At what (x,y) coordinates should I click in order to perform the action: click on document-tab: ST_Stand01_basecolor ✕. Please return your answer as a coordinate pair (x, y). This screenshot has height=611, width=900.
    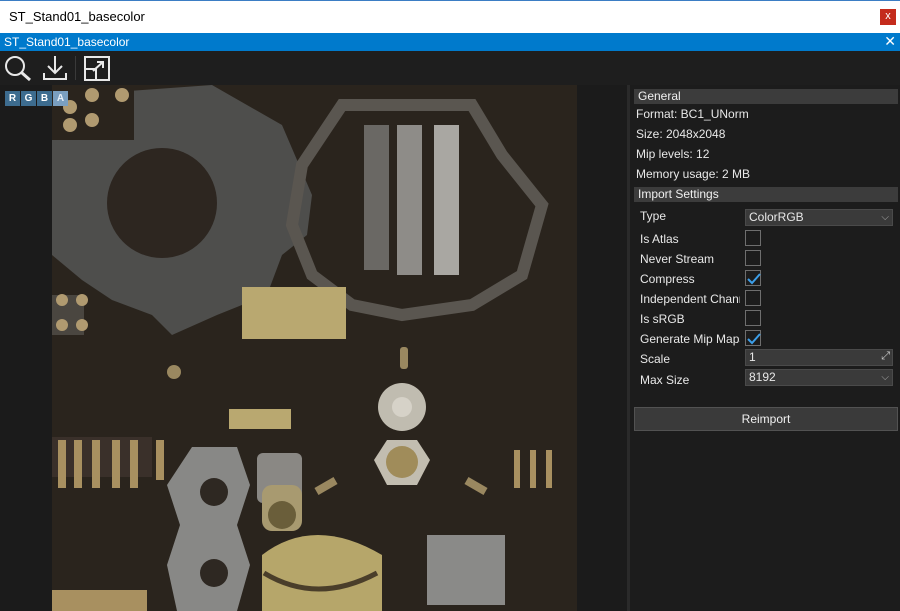
    Looking at the image, I should click on (450, 42).